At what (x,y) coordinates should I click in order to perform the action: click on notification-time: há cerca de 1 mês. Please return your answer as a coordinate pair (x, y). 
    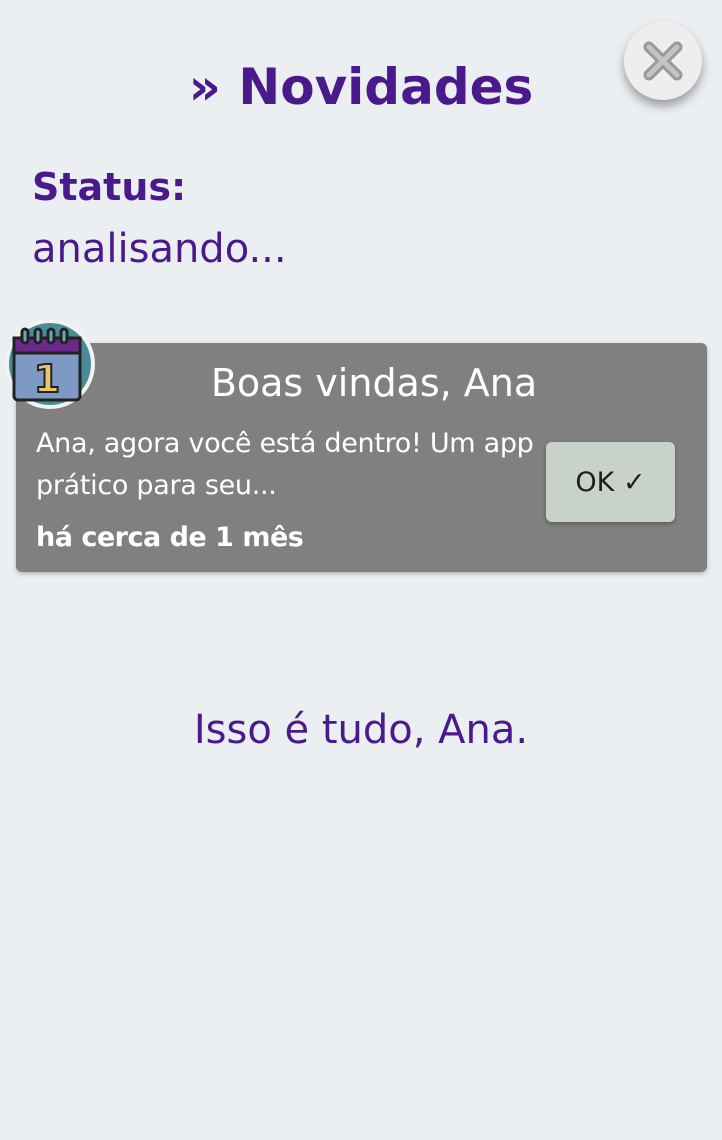
    Looking at the image, I should click on (170, 537).